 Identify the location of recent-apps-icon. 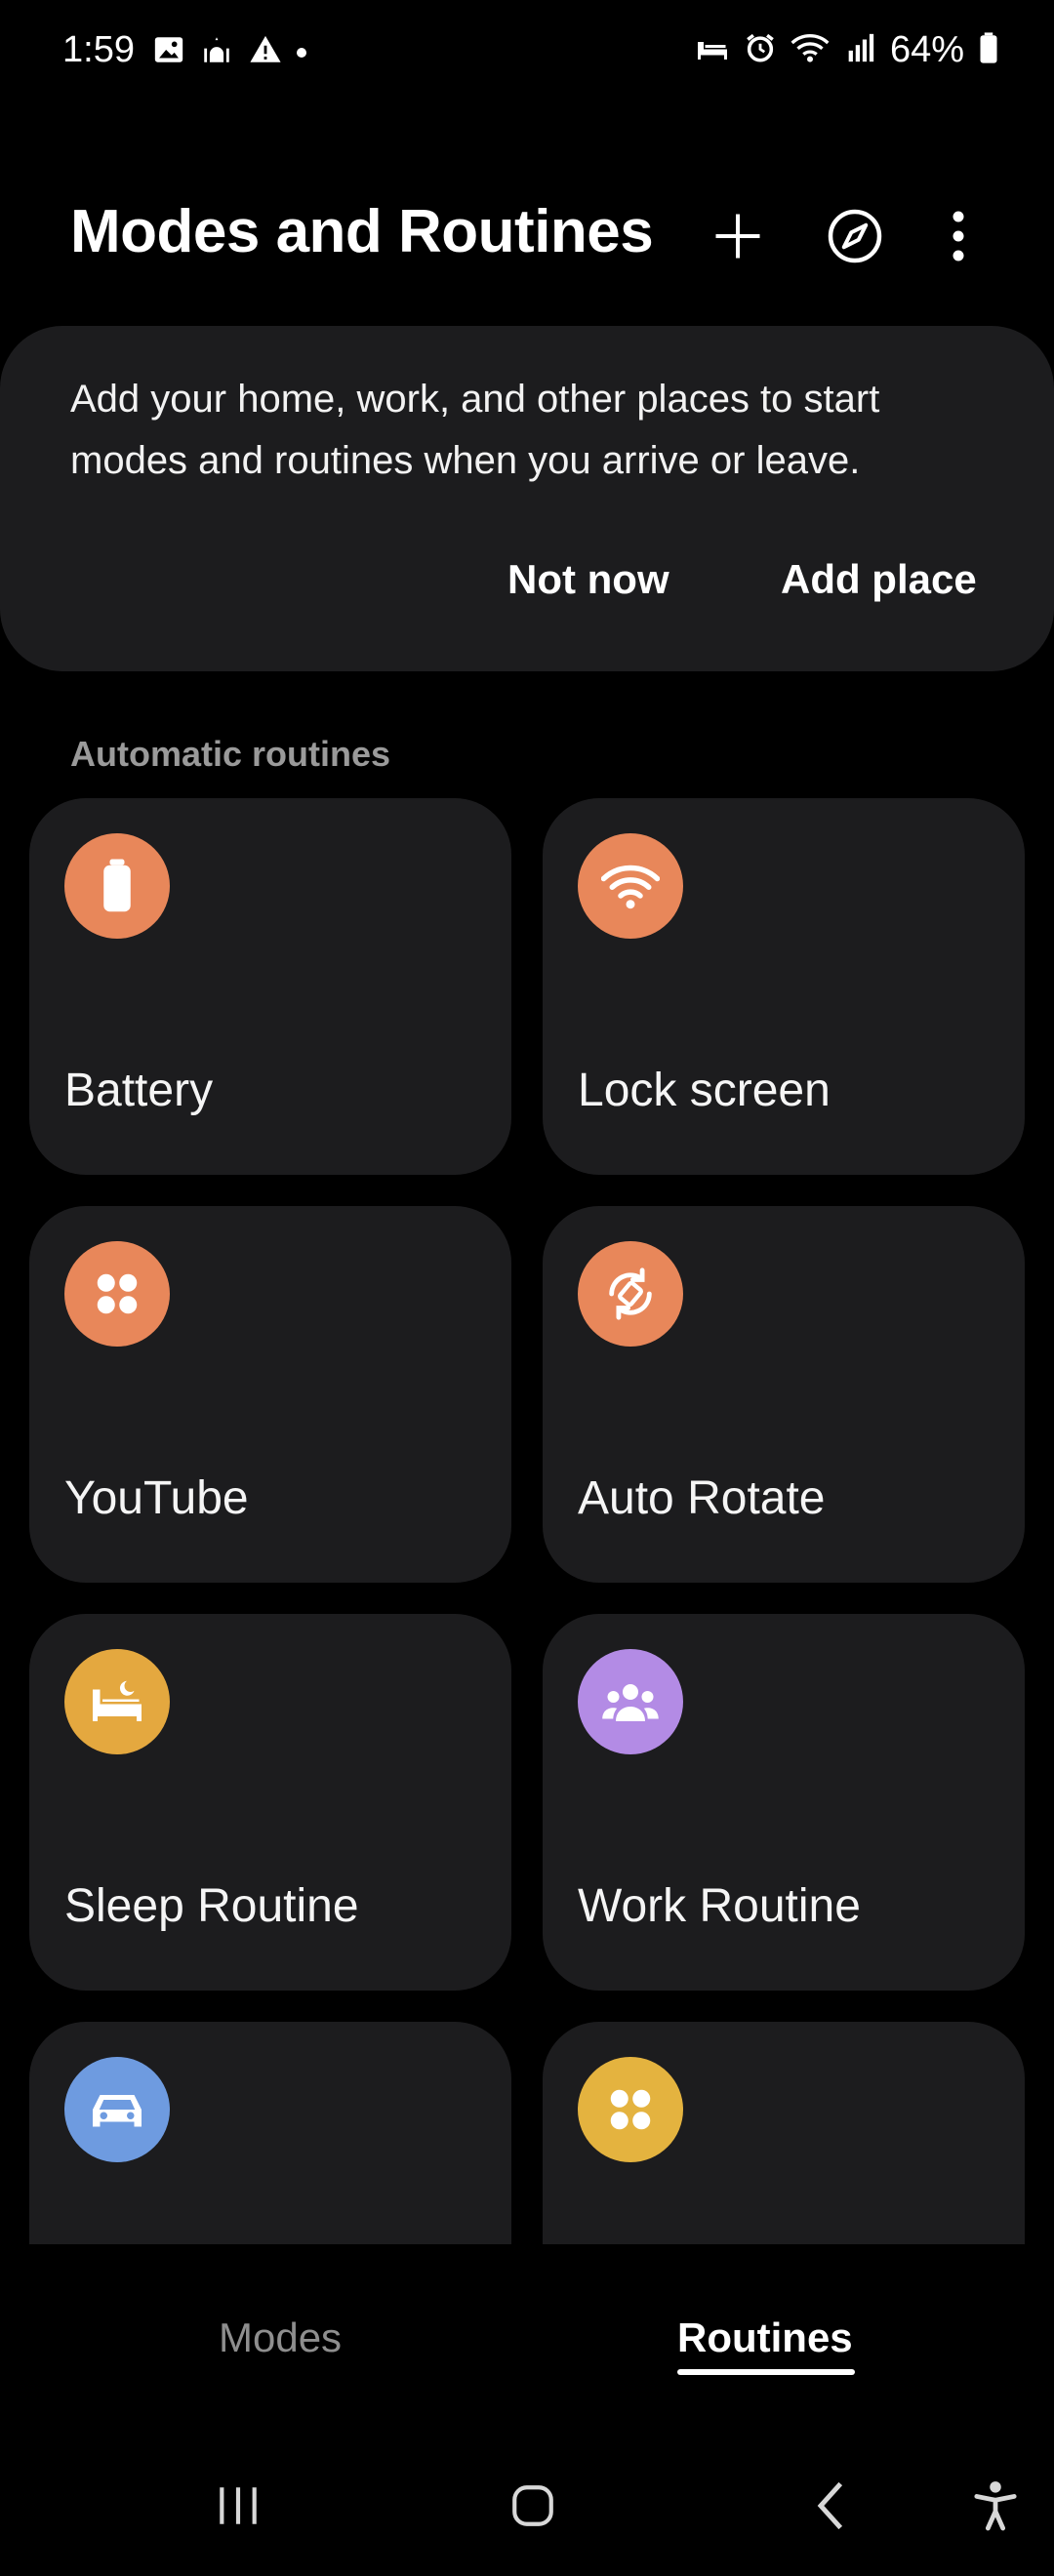
(238, 2508).